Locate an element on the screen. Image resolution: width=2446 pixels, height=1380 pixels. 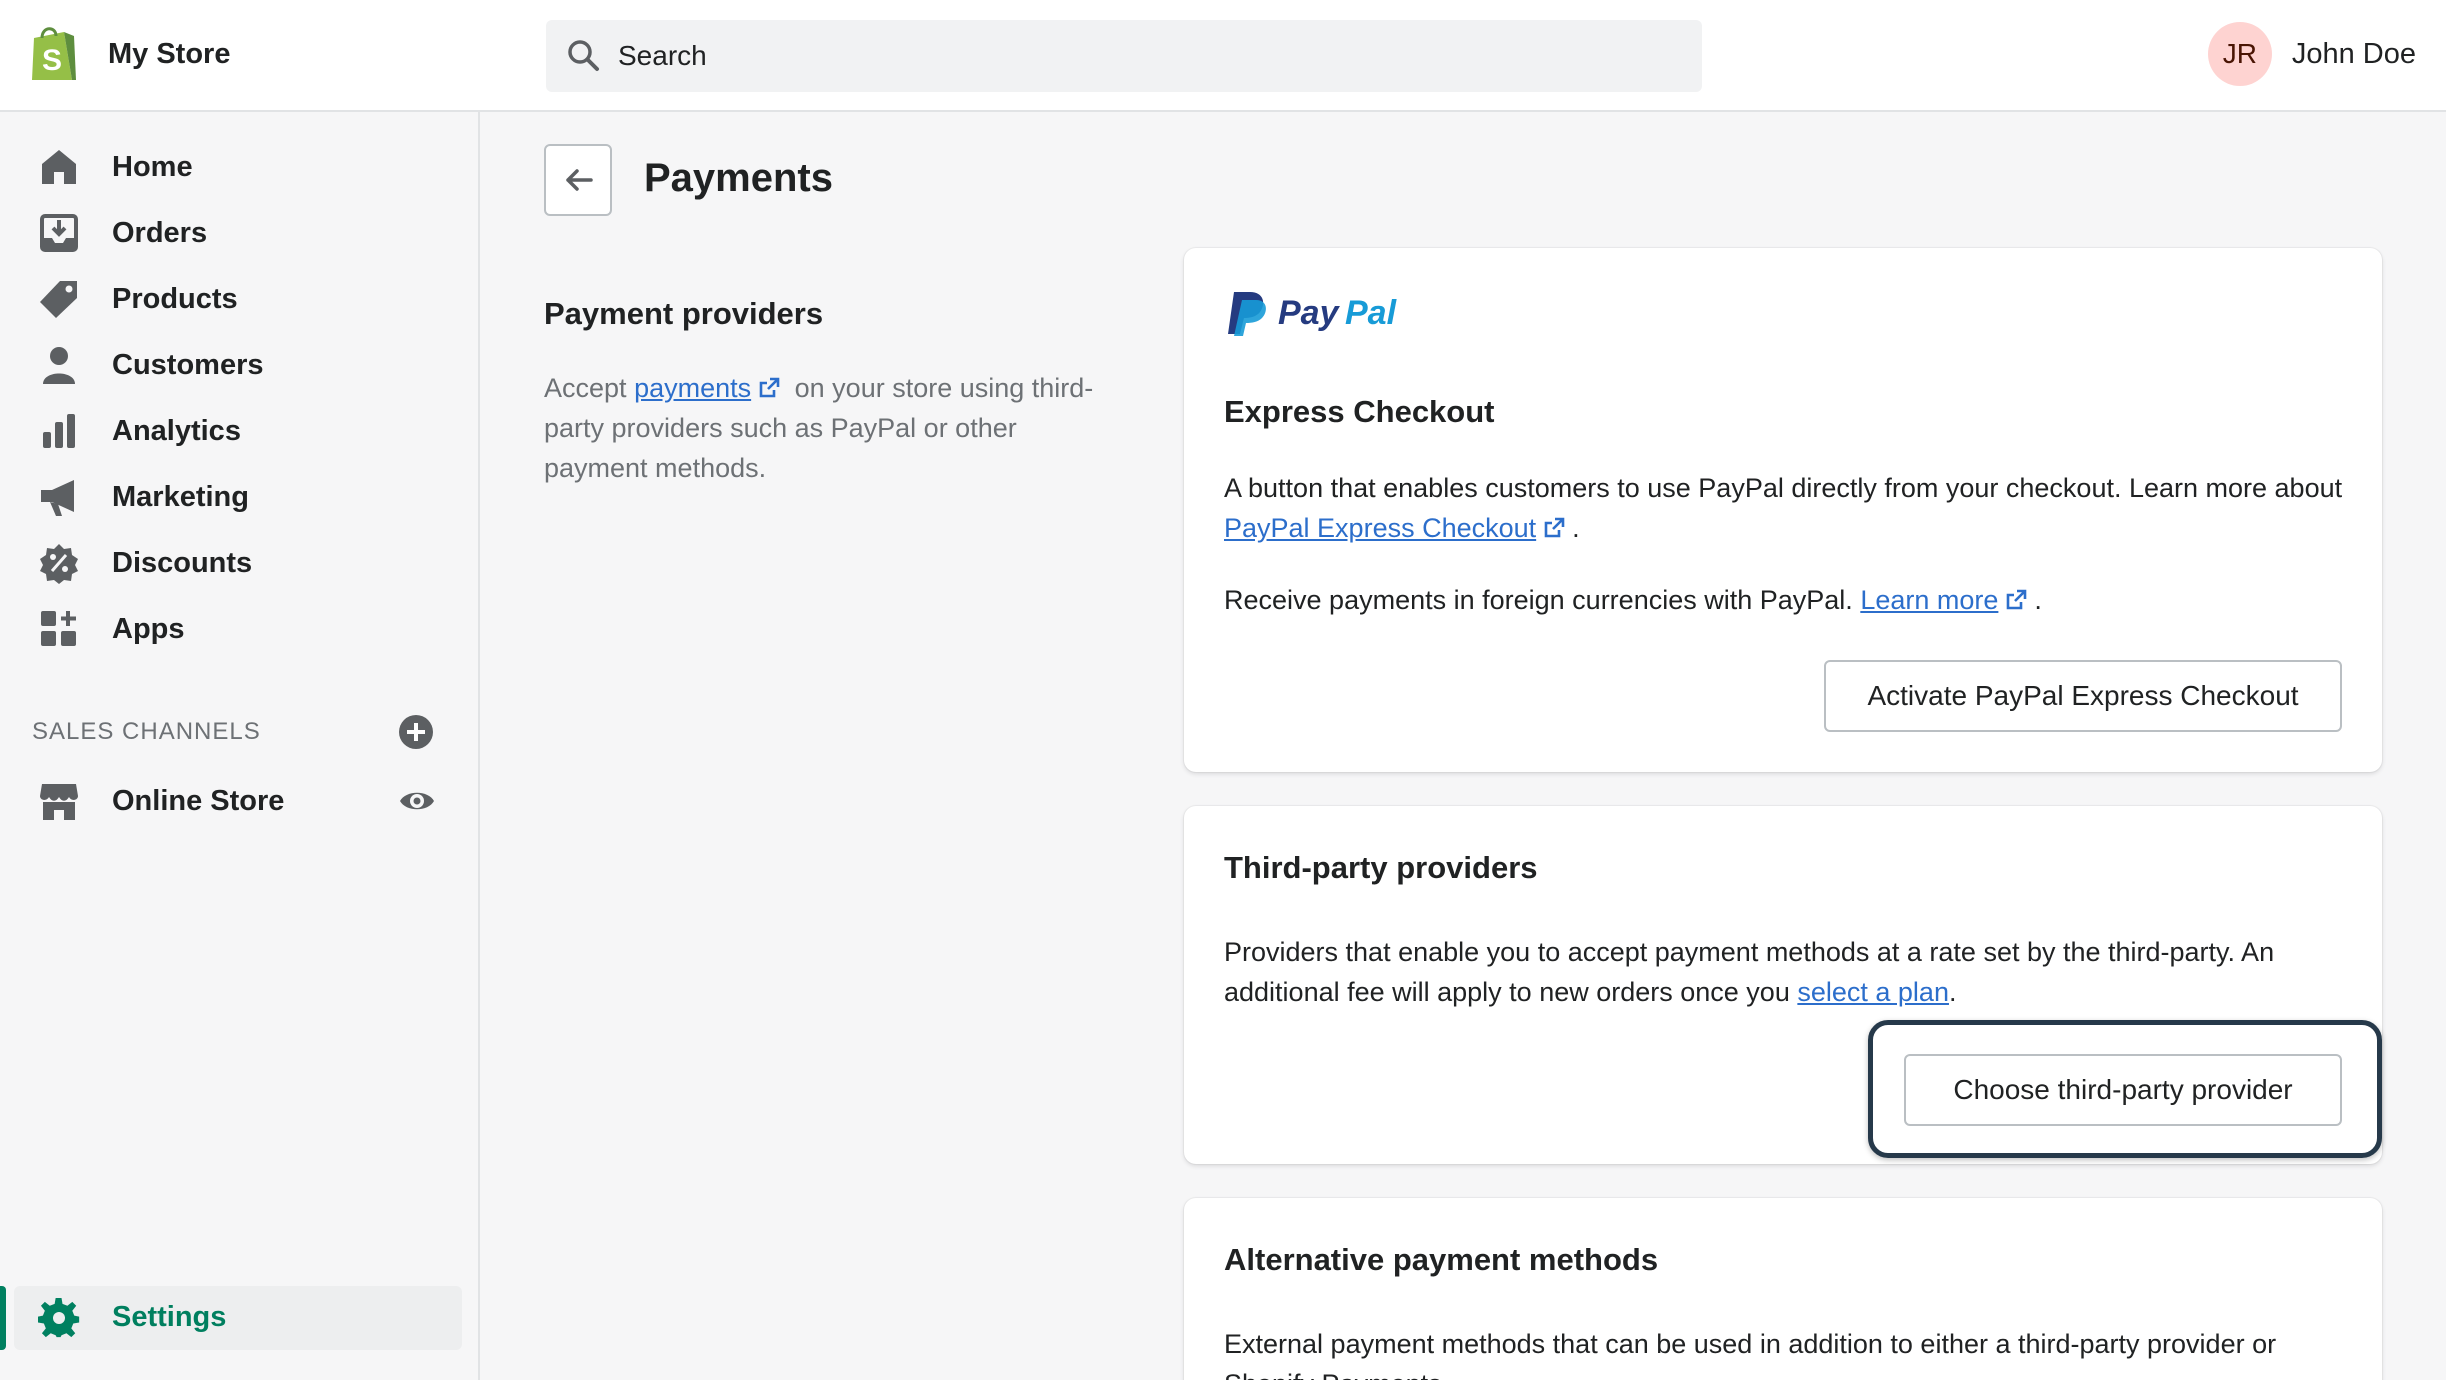
paypal-logo-text-pal: Pal is located at coordinates (1371, 313).